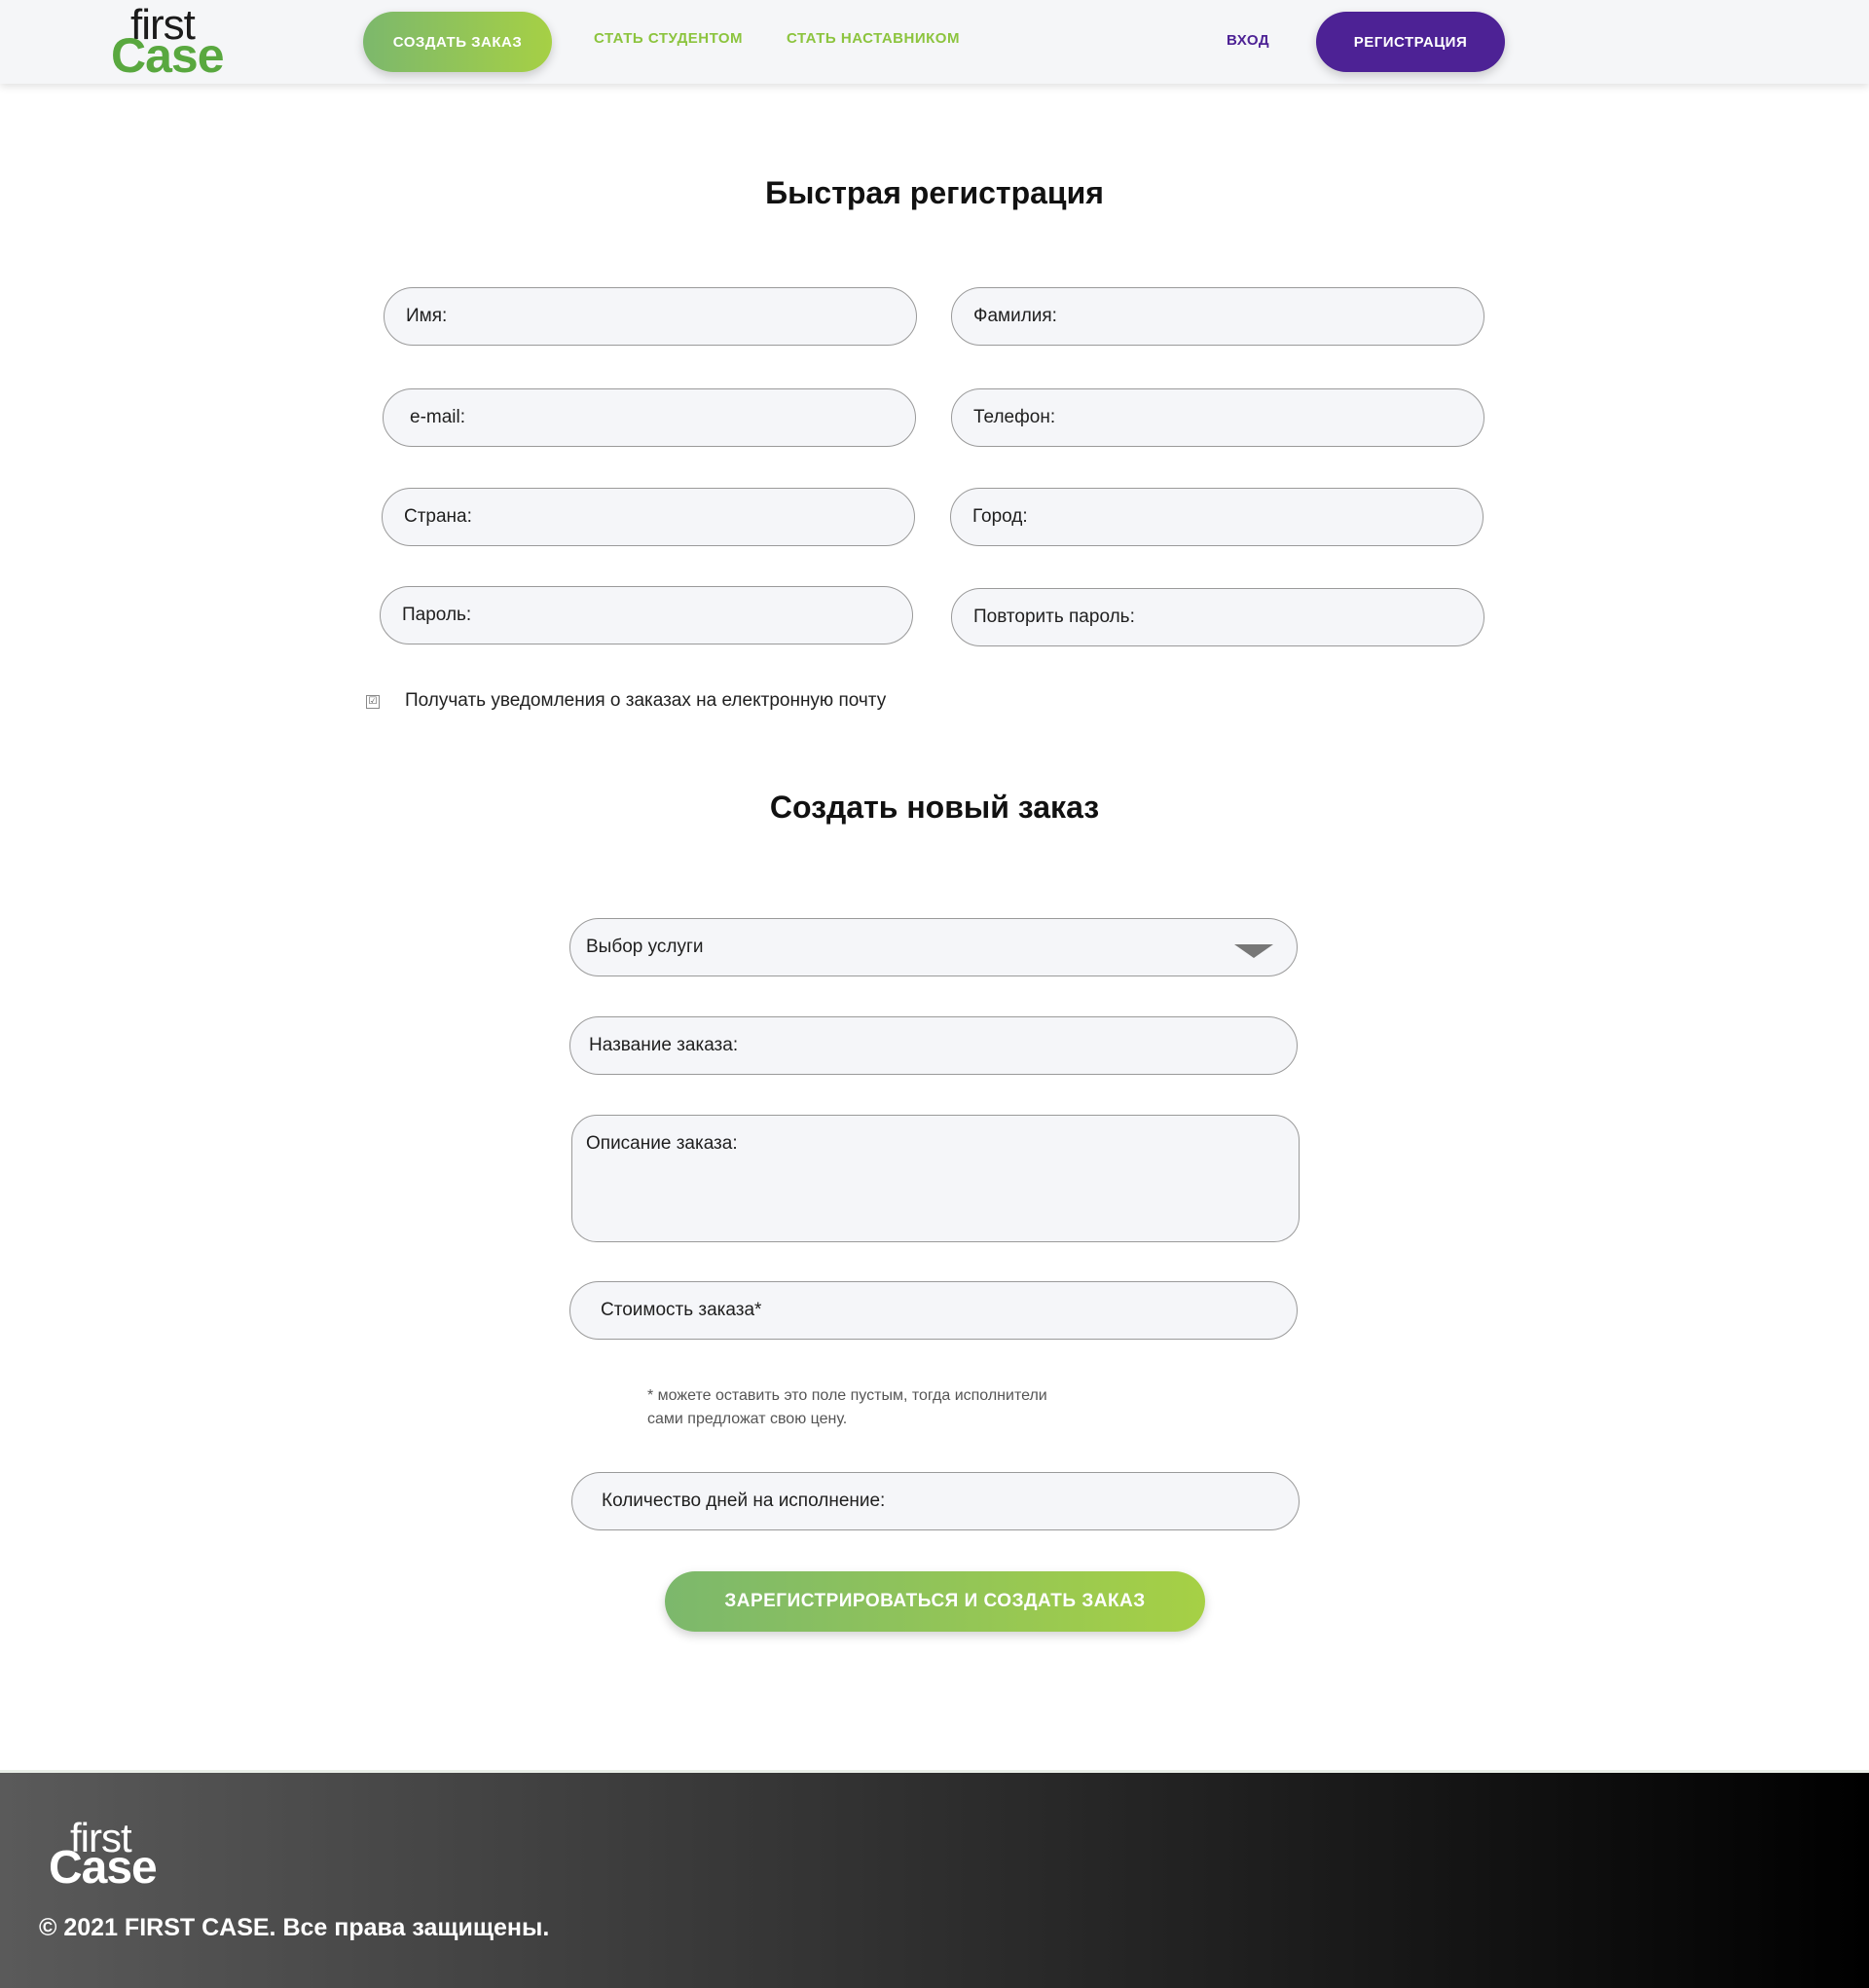 This screenshot has width=1869, height=1988. I want to click on footer-logo: first Case, so click(107, 1855).